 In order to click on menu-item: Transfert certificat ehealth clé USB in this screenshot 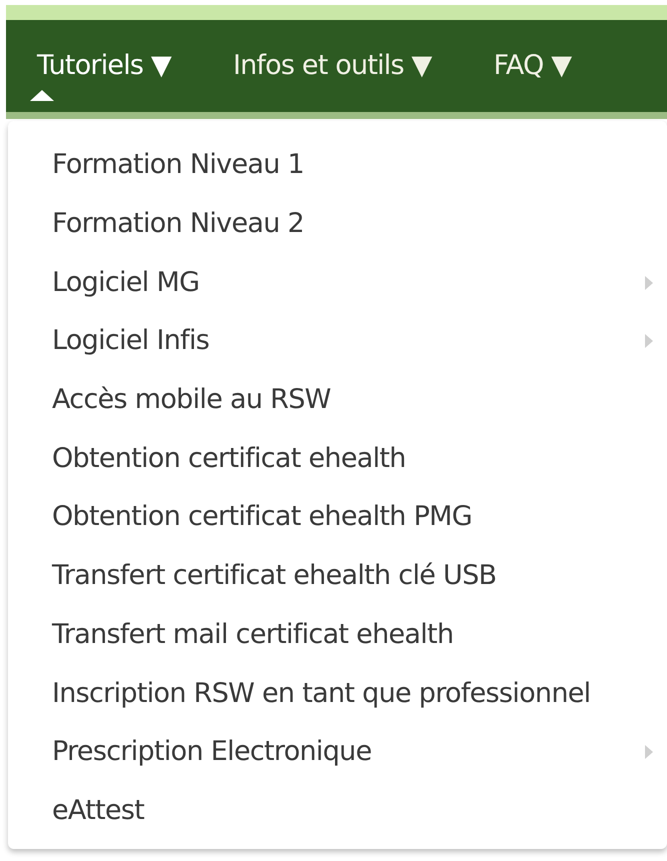, I will do `click(274, 576)`.